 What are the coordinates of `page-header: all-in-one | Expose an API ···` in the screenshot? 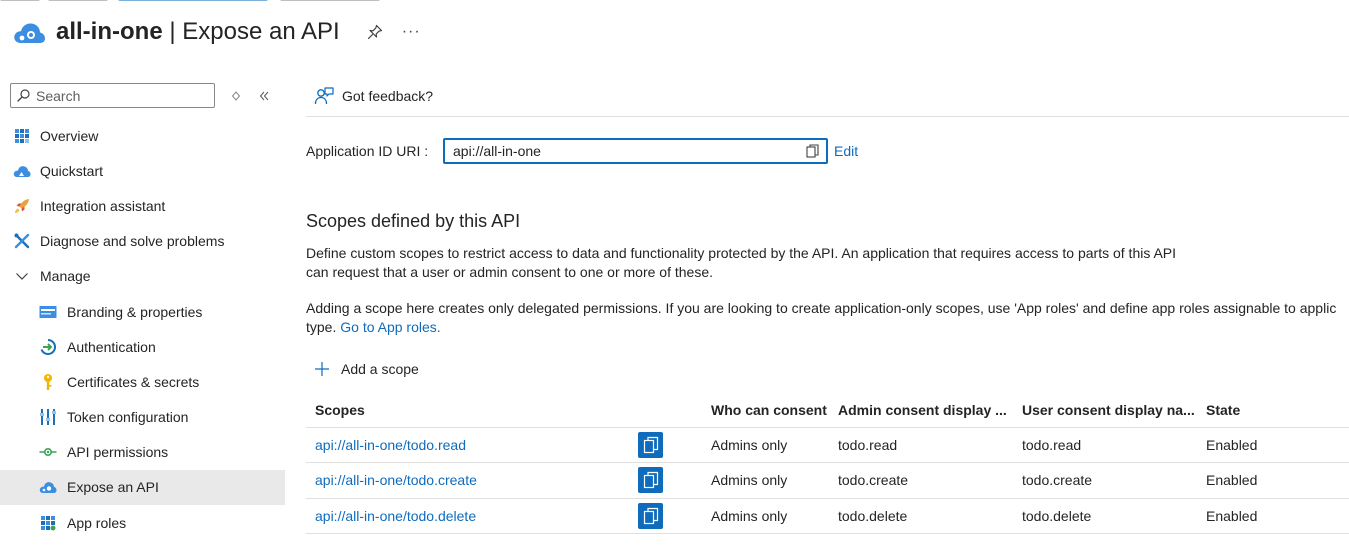 It's located at (216, 32).